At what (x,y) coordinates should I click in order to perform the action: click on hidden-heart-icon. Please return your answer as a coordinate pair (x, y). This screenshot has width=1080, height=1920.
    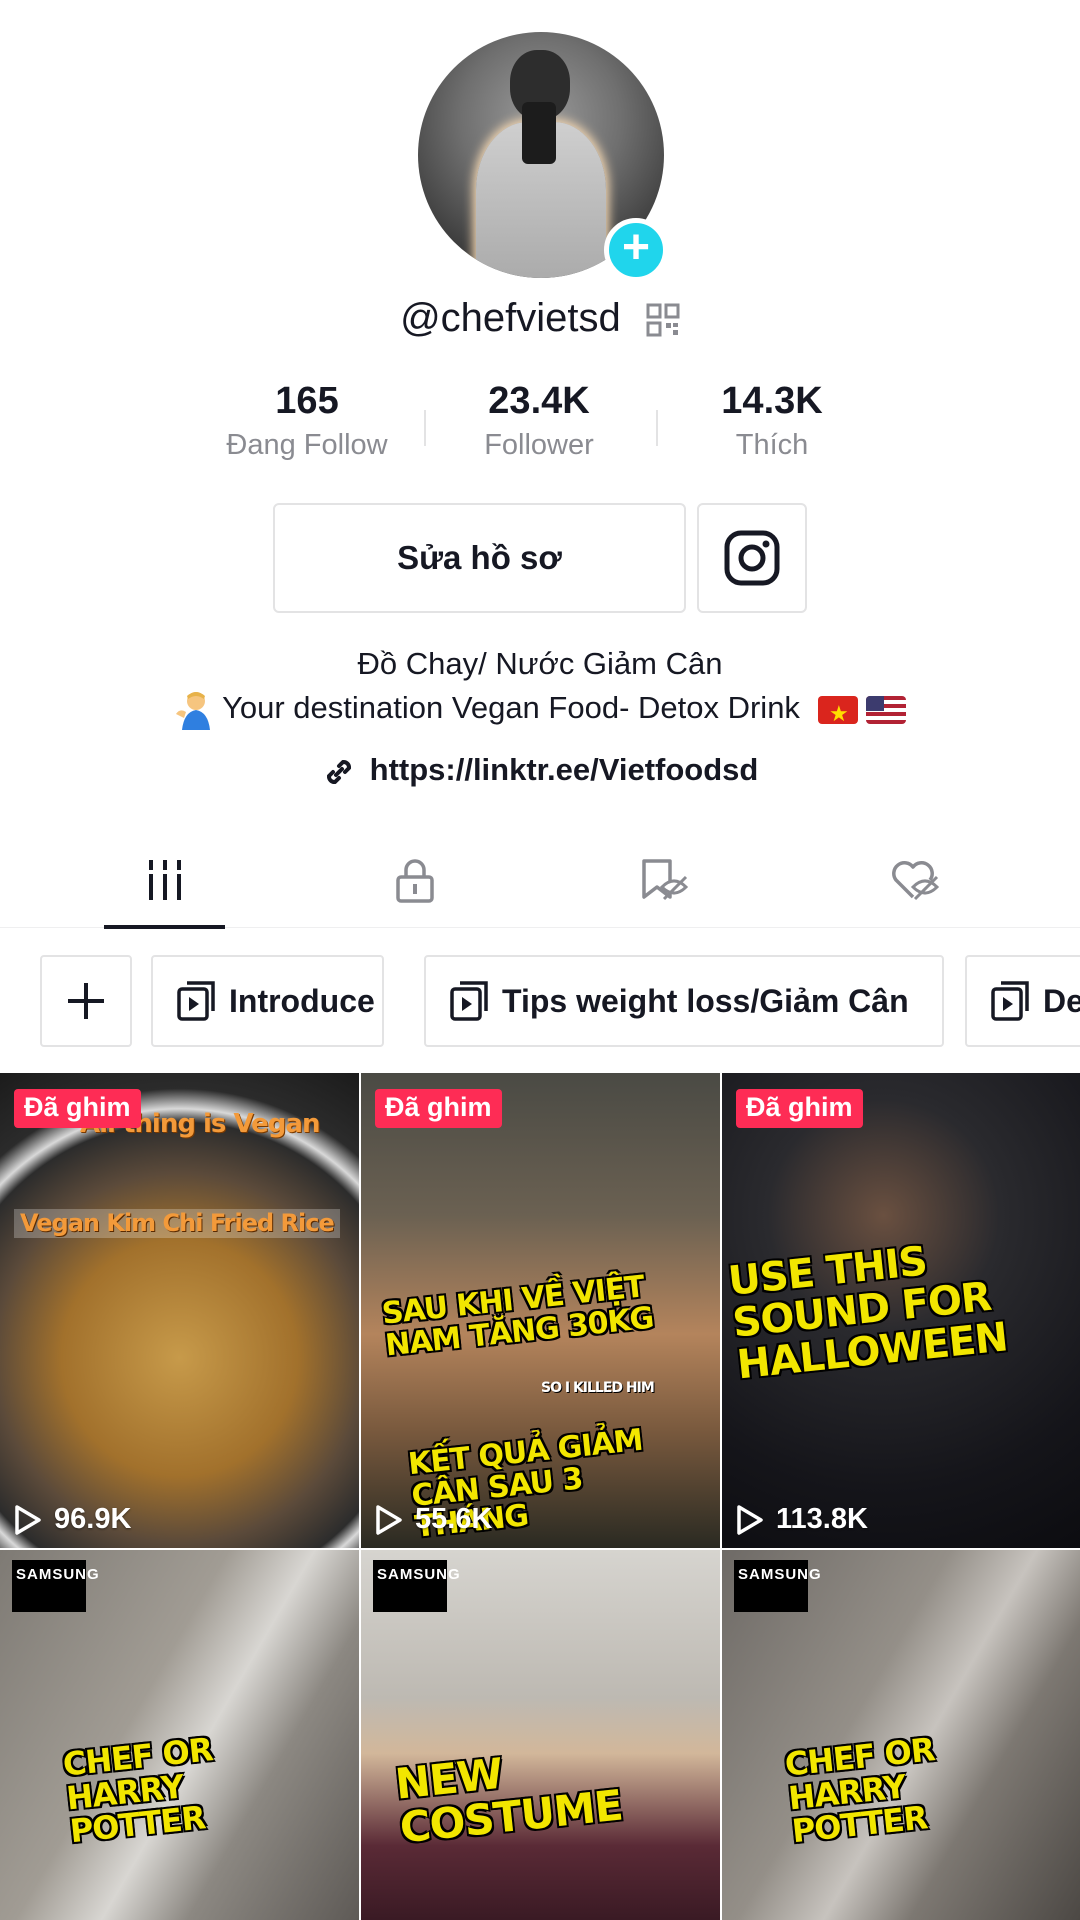
    Looking at the image, I should click on (916, 881).